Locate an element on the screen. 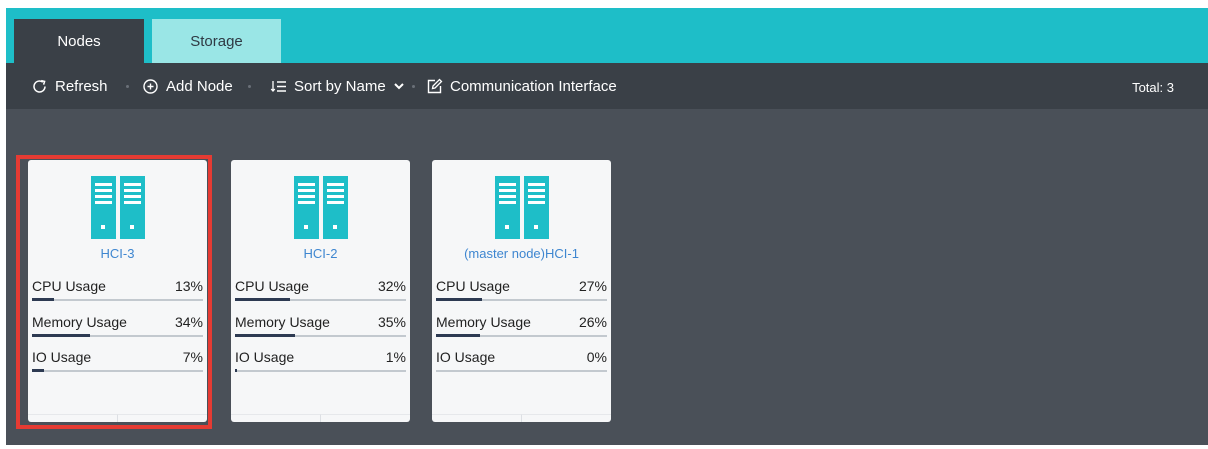  sort-icon is located at coordinates (278, 86).